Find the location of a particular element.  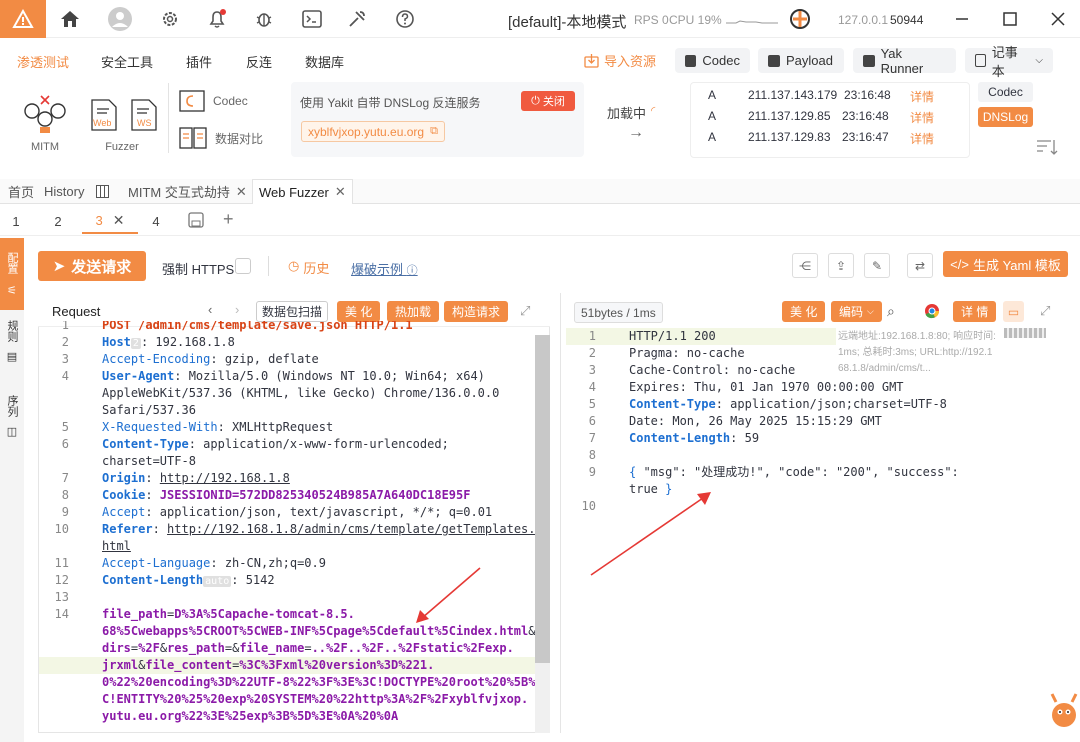

force-https-checkbox is located at coordinates (243, 266).